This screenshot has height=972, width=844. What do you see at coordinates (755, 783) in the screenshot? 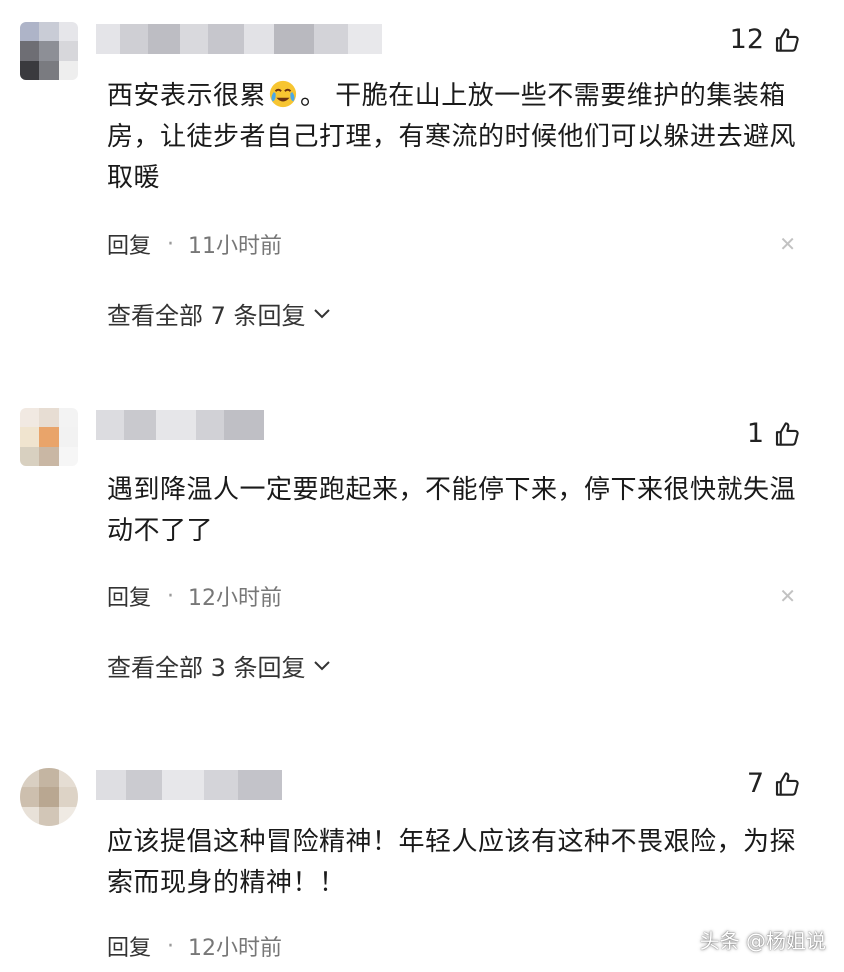
I see `like-count: 7` at bounding box center [755, 783].